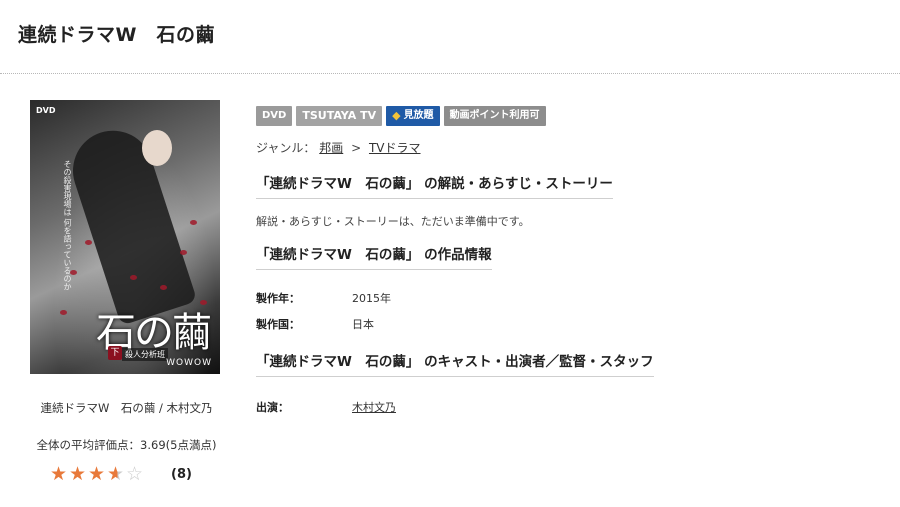 The width and height of the screenshot is (900, 507). Describe the element at coordinates (67, 225) in the screenshot. I see `cover-tagline: その殺害現場は 何を語っているのか` at that location.